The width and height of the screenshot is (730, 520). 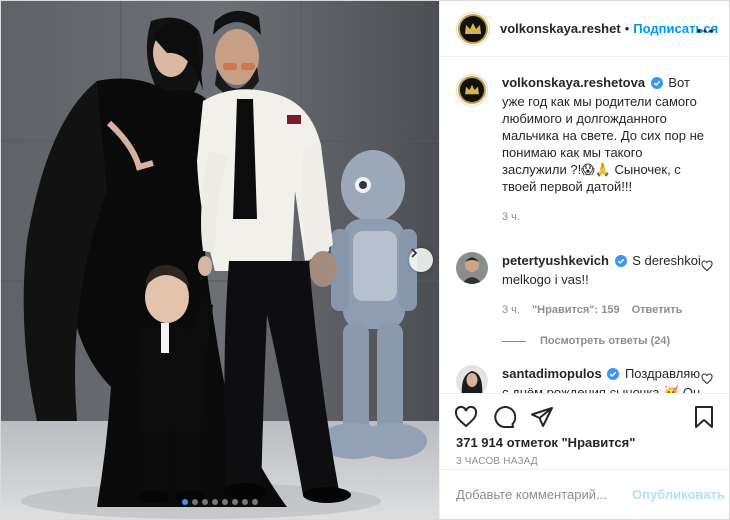 I want to click on view-replies-label: Посмотреть ответы (24), so click(x=605, y=341).